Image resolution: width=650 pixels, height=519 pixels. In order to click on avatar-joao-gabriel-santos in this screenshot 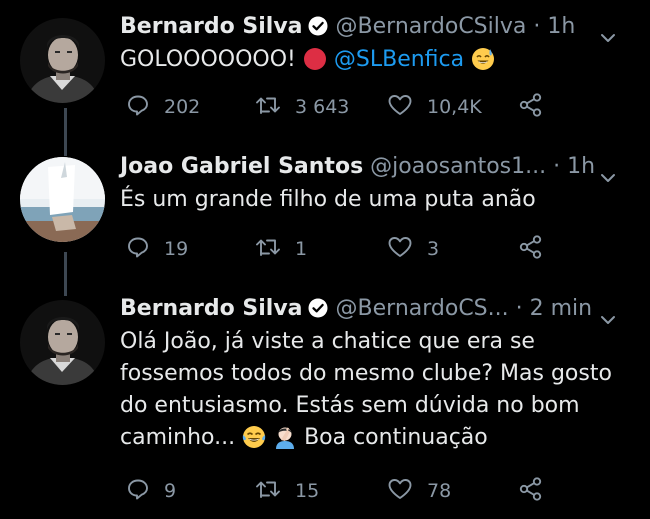, I will do `click(62, 199)`.